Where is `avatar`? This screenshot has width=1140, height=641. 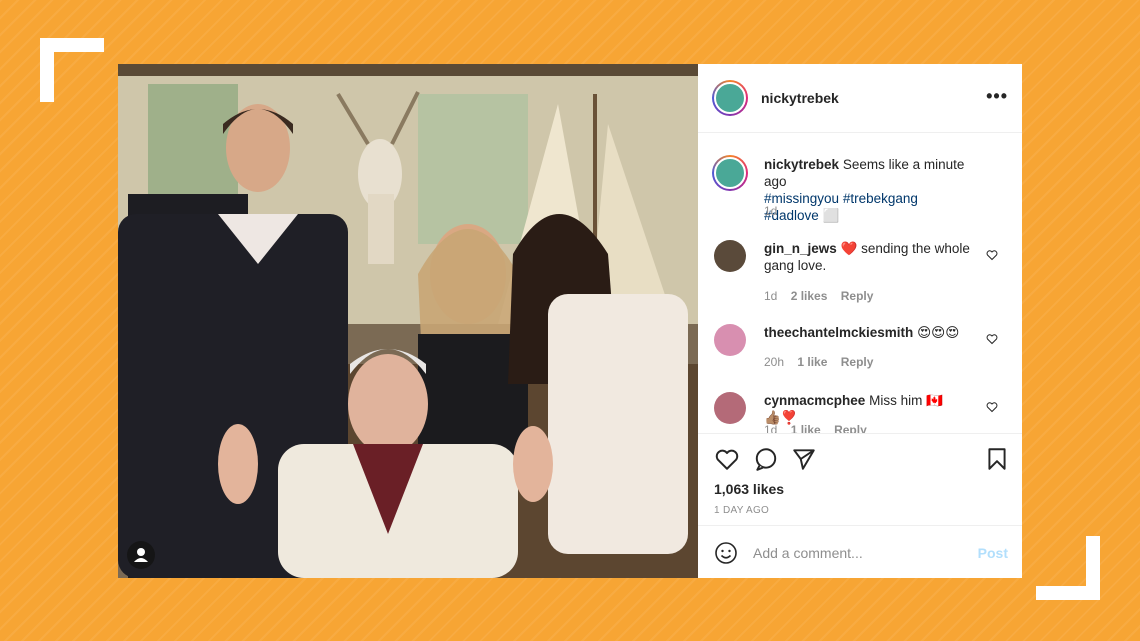 avatar is located at coordinates (730, 98).